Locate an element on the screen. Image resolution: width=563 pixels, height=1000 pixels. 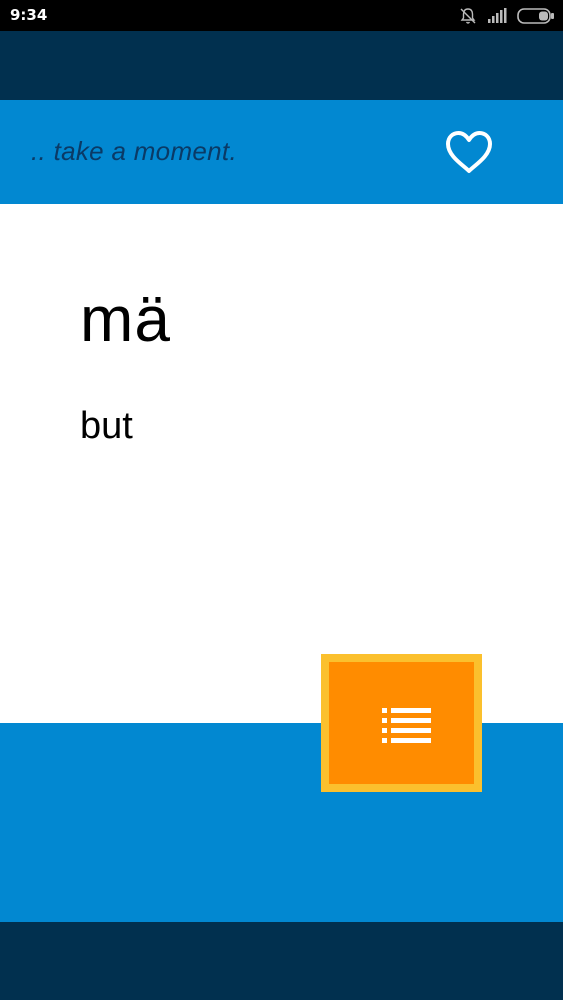
toolbar-background is located at coordinates (281, 65).